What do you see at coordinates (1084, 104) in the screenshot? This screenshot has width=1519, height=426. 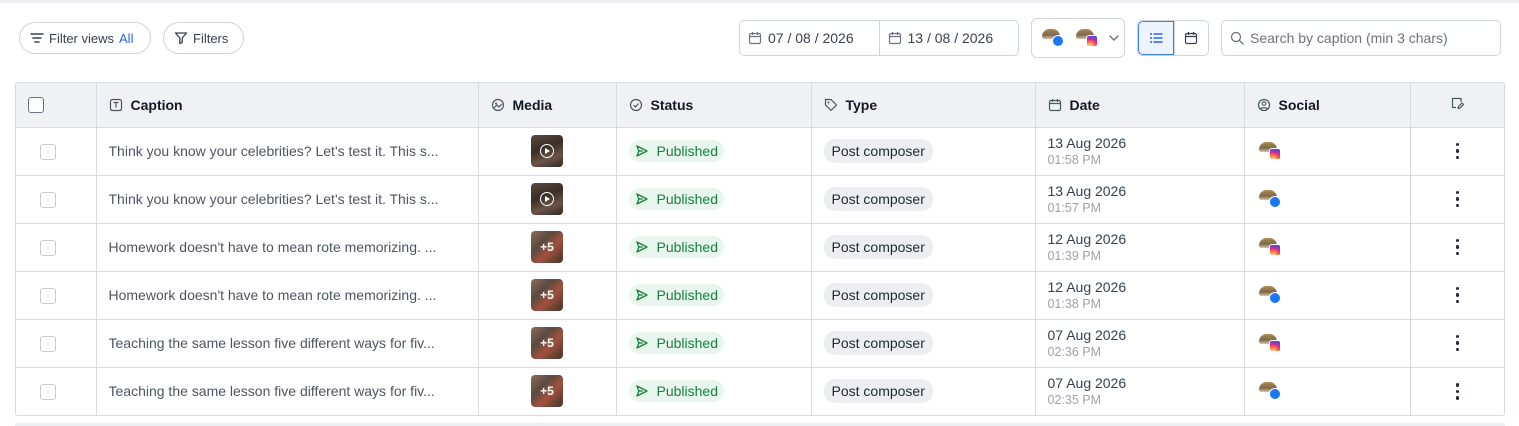 I see `column-date-label: Date` at bounding box center [1084, 104].